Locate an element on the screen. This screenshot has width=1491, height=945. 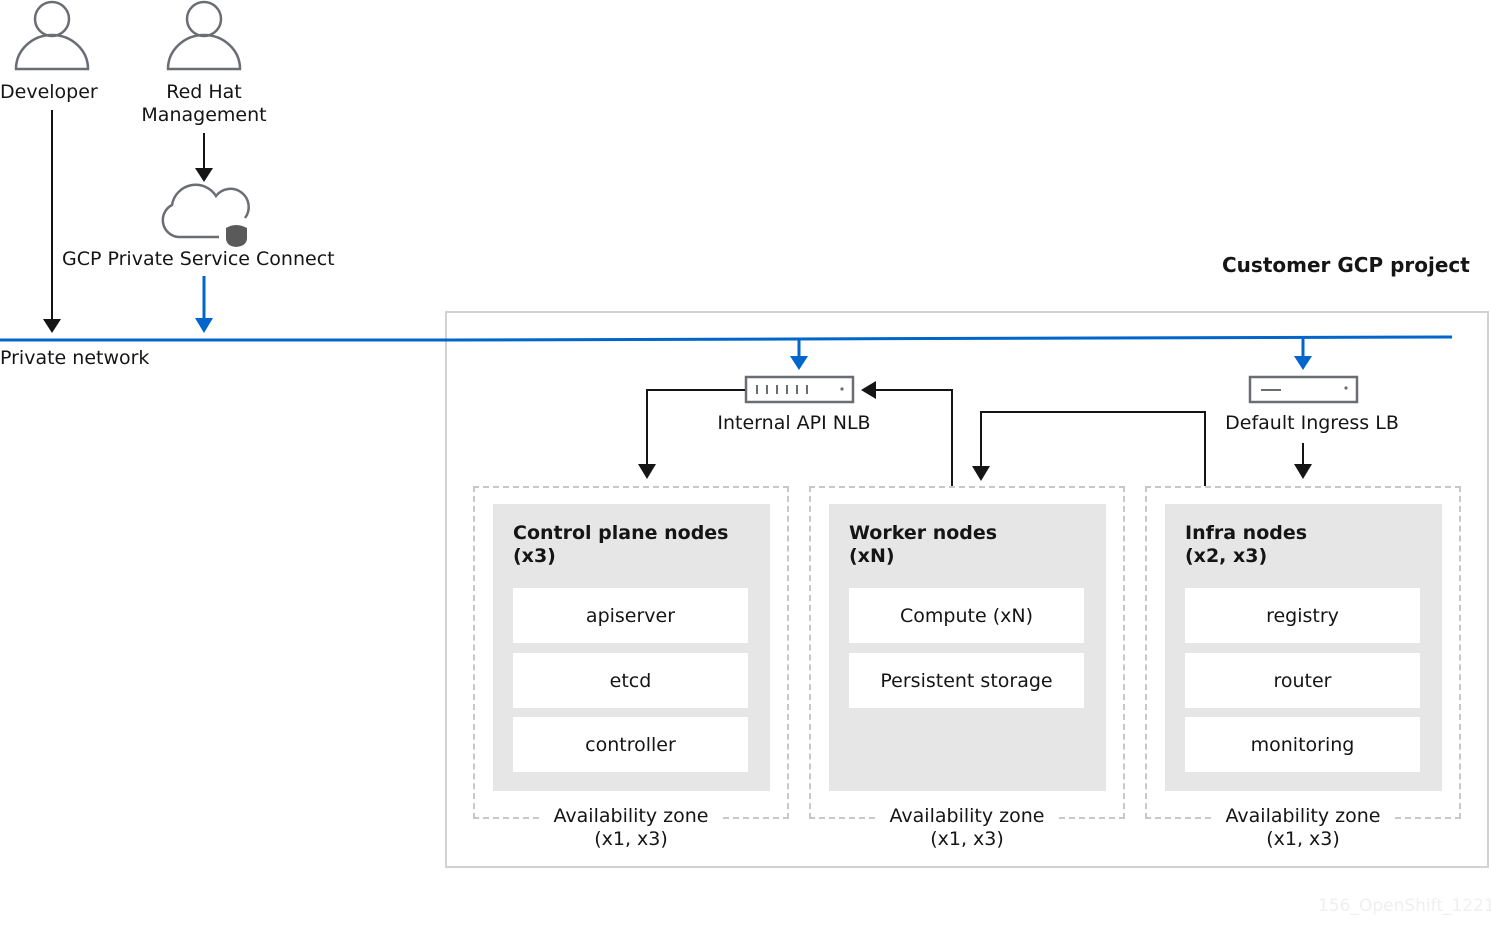
redhat-arrow is located at coordinates (204, 157).